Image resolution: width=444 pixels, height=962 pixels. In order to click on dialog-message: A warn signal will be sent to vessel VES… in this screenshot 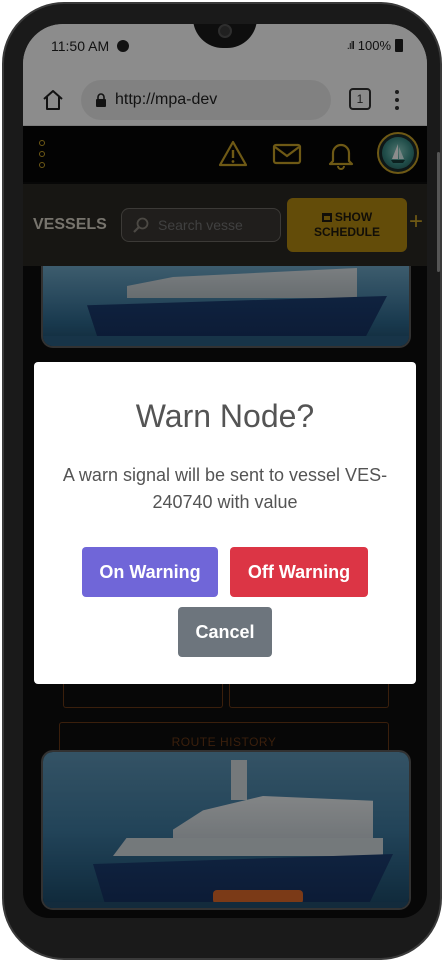, I will do `click(225, 488)`.